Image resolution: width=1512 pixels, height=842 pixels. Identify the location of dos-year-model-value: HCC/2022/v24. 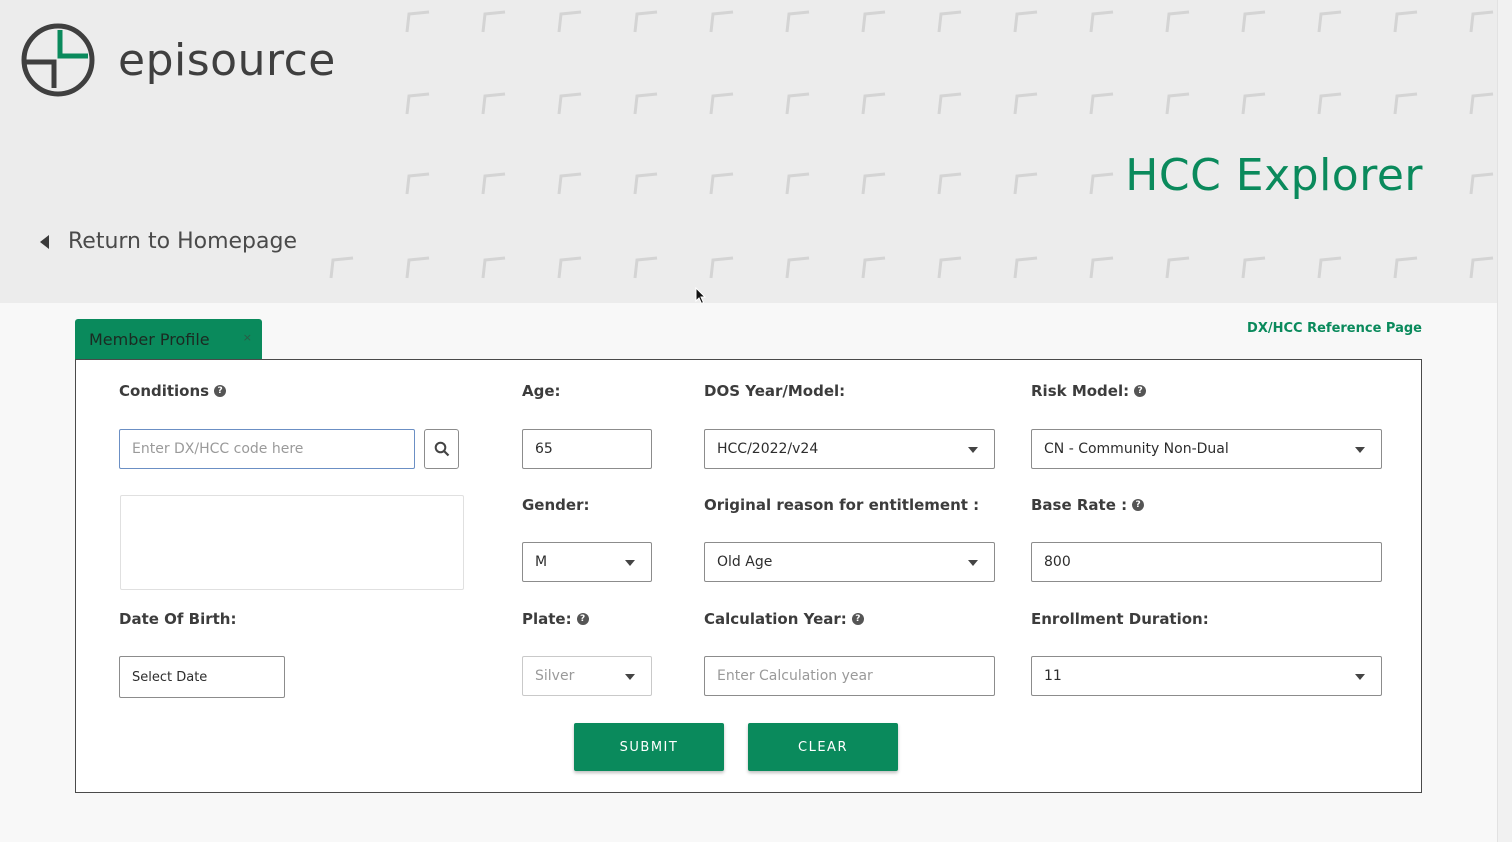
(768, 449).